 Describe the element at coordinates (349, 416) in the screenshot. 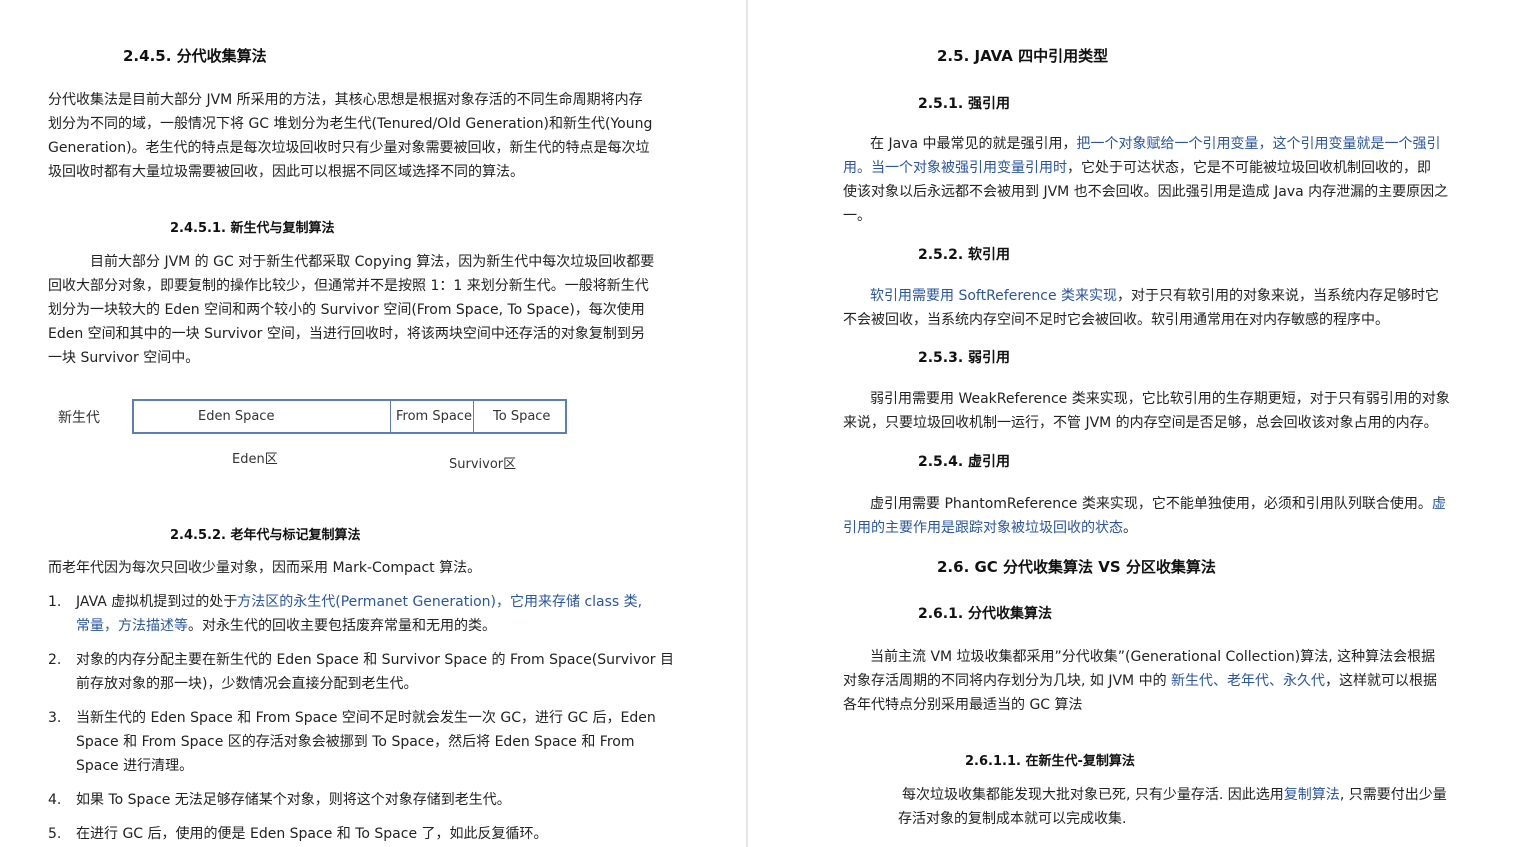

I see `diagram-memory-bar: Eden Space From Space To Space` at that location.